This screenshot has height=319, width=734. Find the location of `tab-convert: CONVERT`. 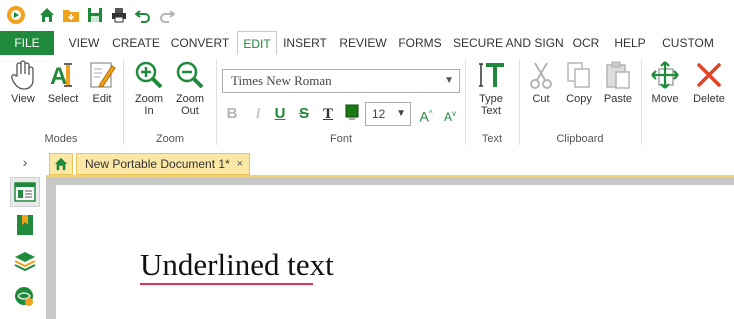

tab-convert: CONVERT is located at coordinates (200, 43).